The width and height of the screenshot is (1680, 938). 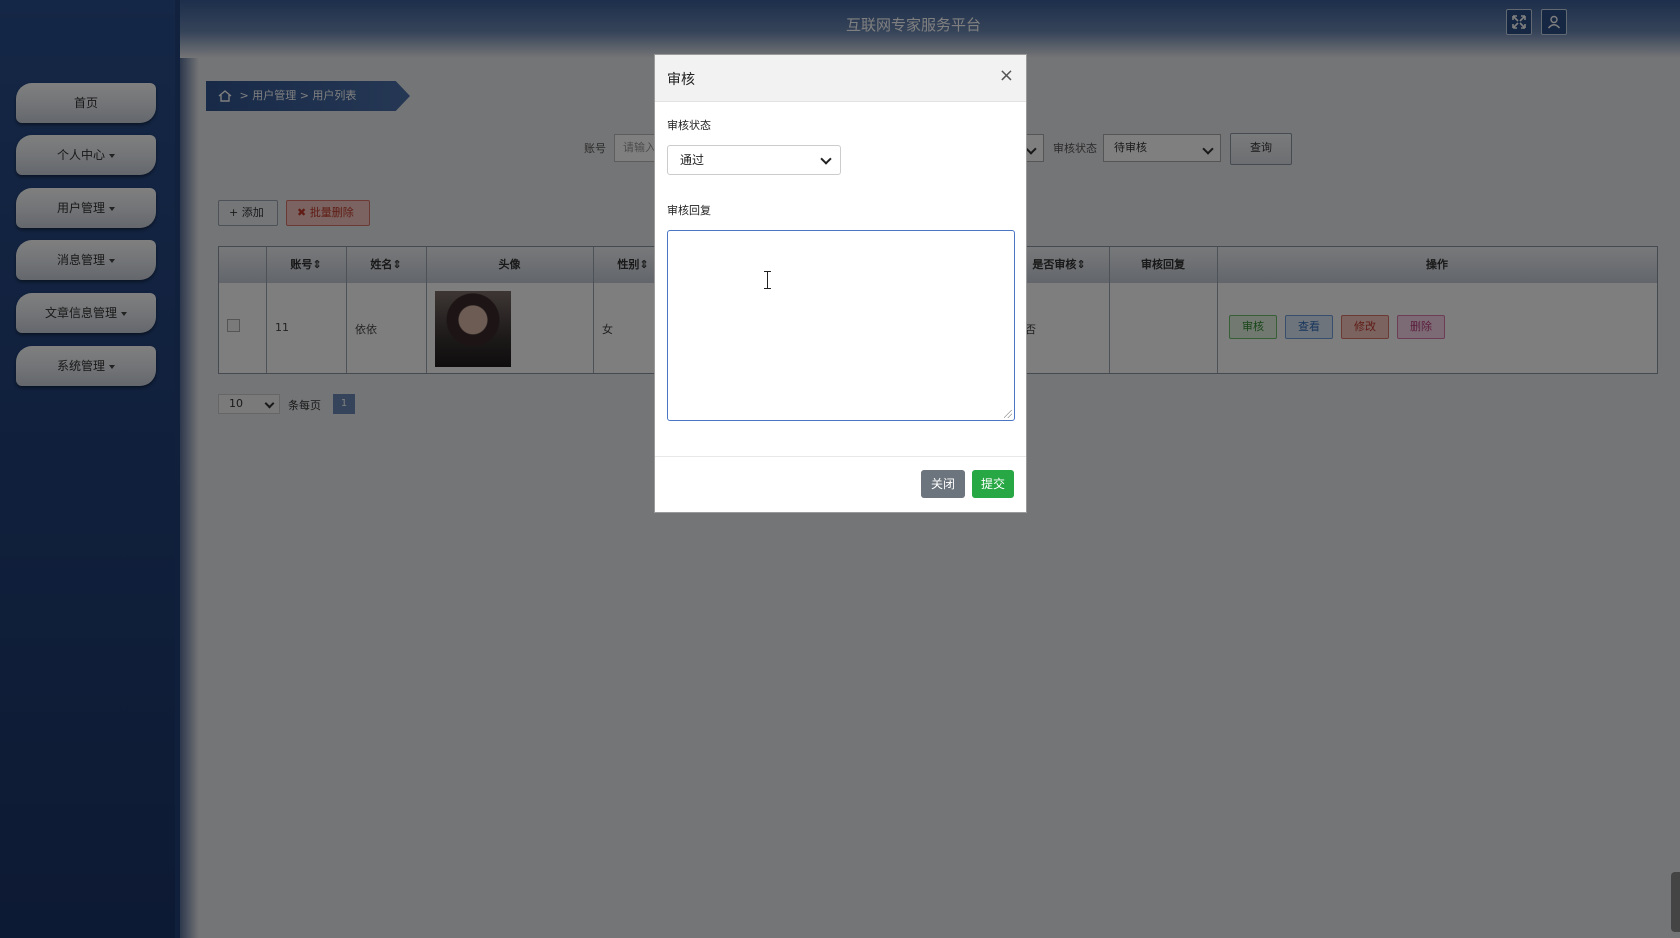 What do you see at coordinates (1675, 902) in the screenshot?
I see `scrollbar-thumb` at bounding box center [1675, 902].